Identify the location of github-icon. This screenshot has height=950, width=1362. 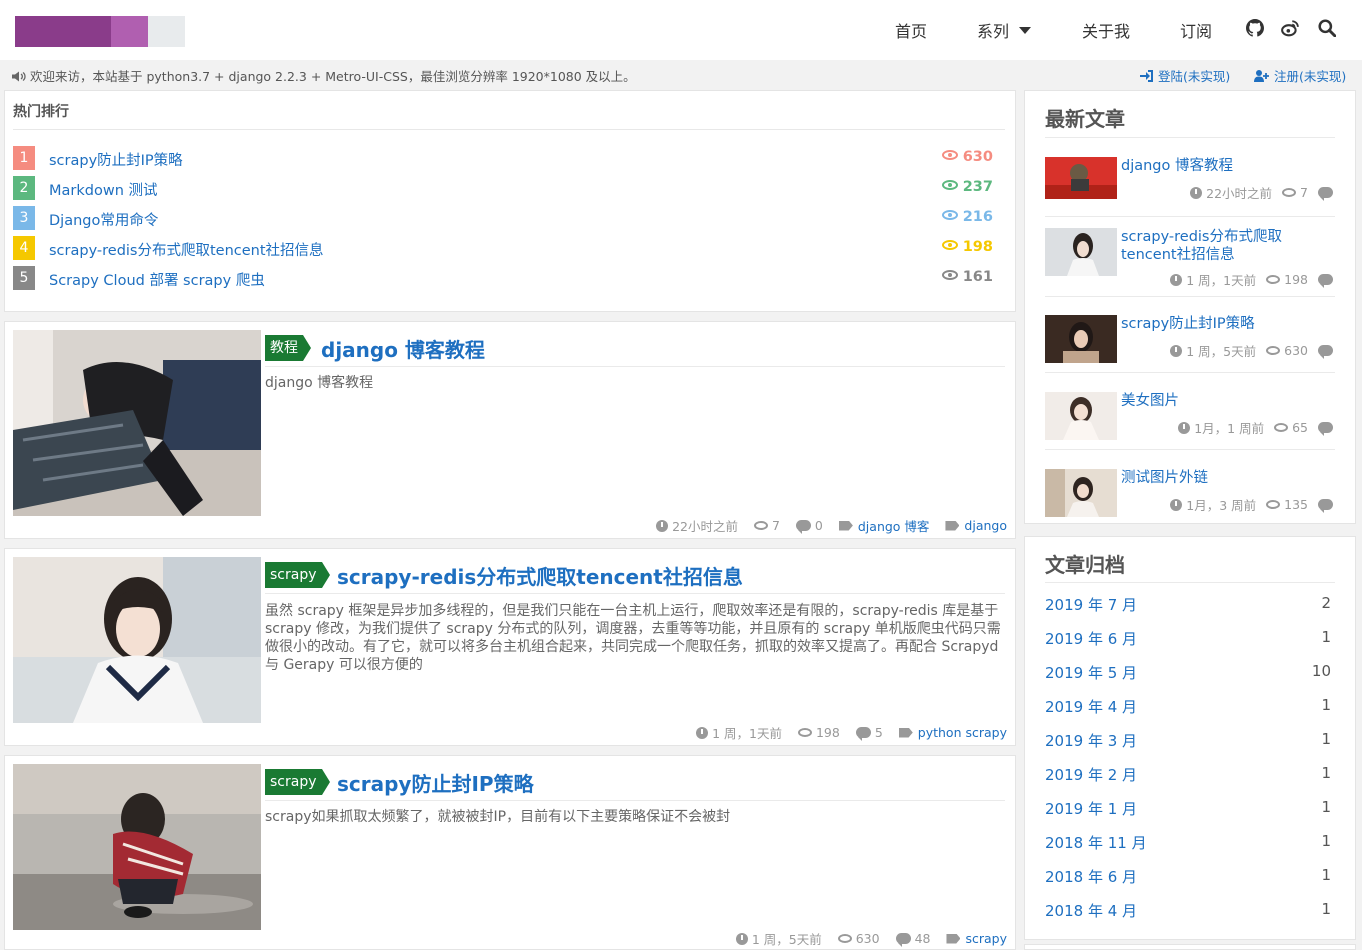
(1255, 28).